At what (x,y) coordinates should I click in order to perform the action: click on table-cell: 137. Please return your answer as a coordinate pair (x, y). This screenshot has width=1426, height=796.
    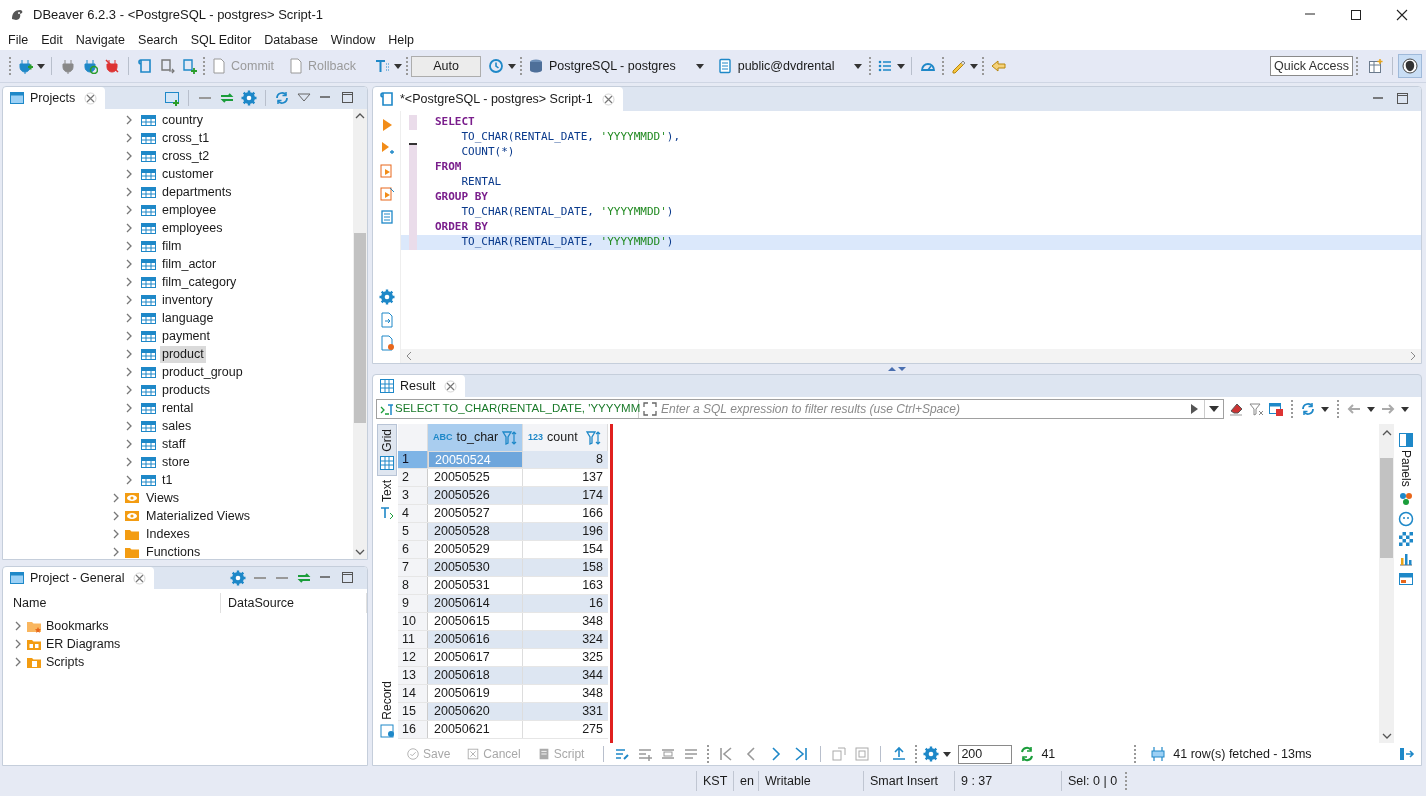
    Looking at the image, I should click on (565, 477).